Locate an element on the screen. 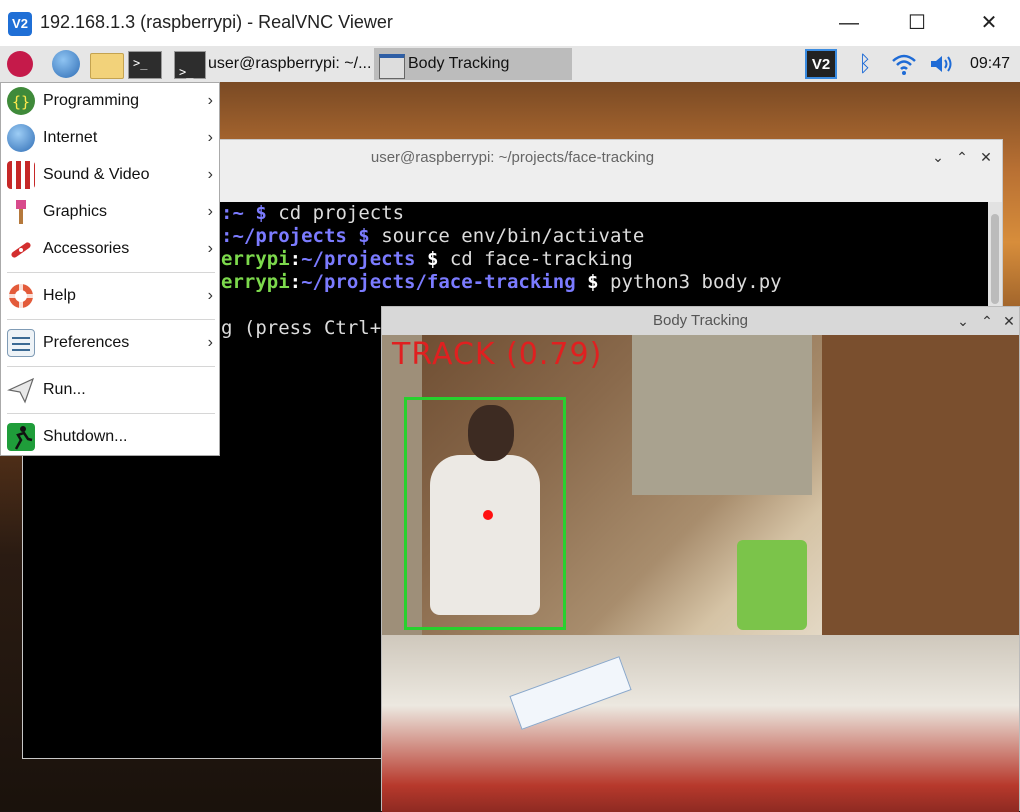 Image resolution: width=1020 pixels, height=812 pixels. taskbar-task-body-tracking: Body Tracking is located at coordinates (473, 64).